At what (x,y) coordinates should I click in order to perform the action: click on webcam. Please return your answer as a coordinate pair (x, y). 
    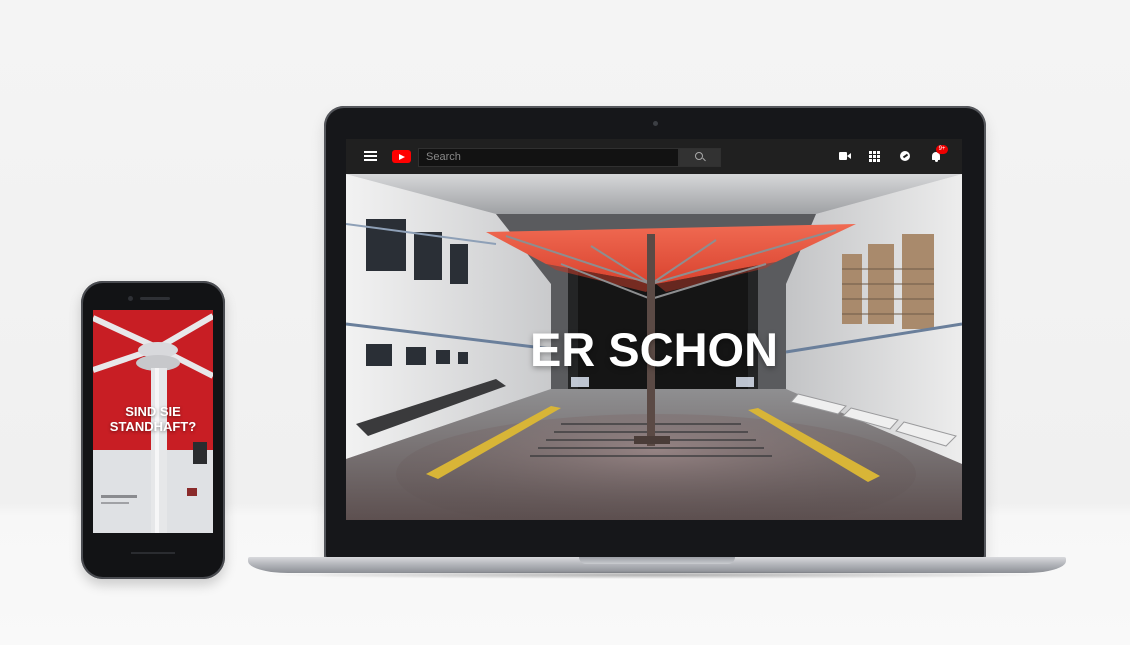
    Looking at the image, I should click on (655, 123).